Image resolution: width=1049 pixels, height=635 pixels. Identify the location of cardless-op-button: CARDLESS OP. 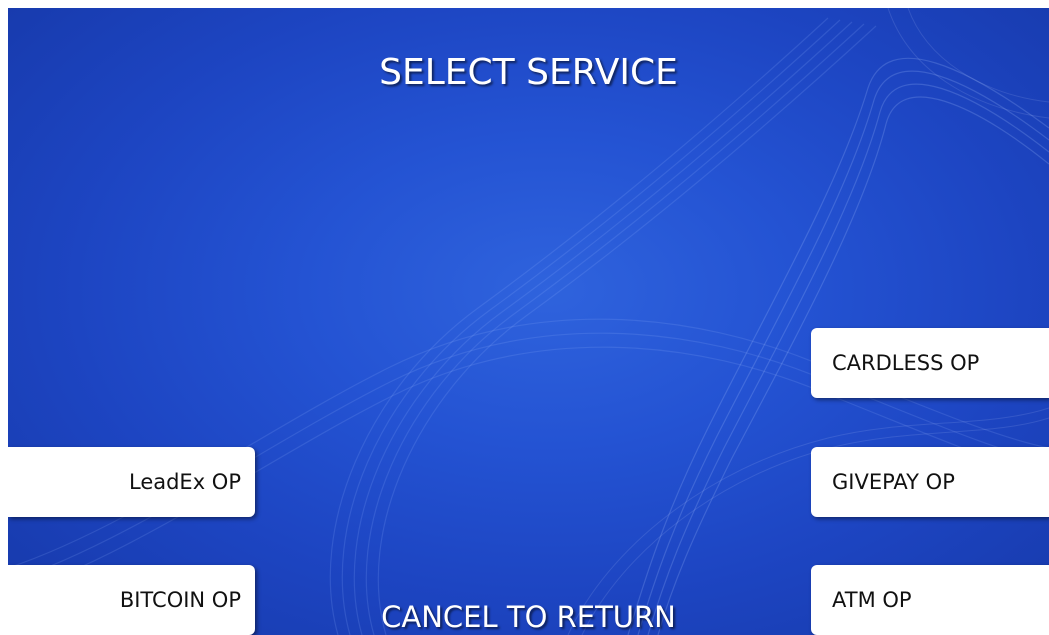
(930, 363).